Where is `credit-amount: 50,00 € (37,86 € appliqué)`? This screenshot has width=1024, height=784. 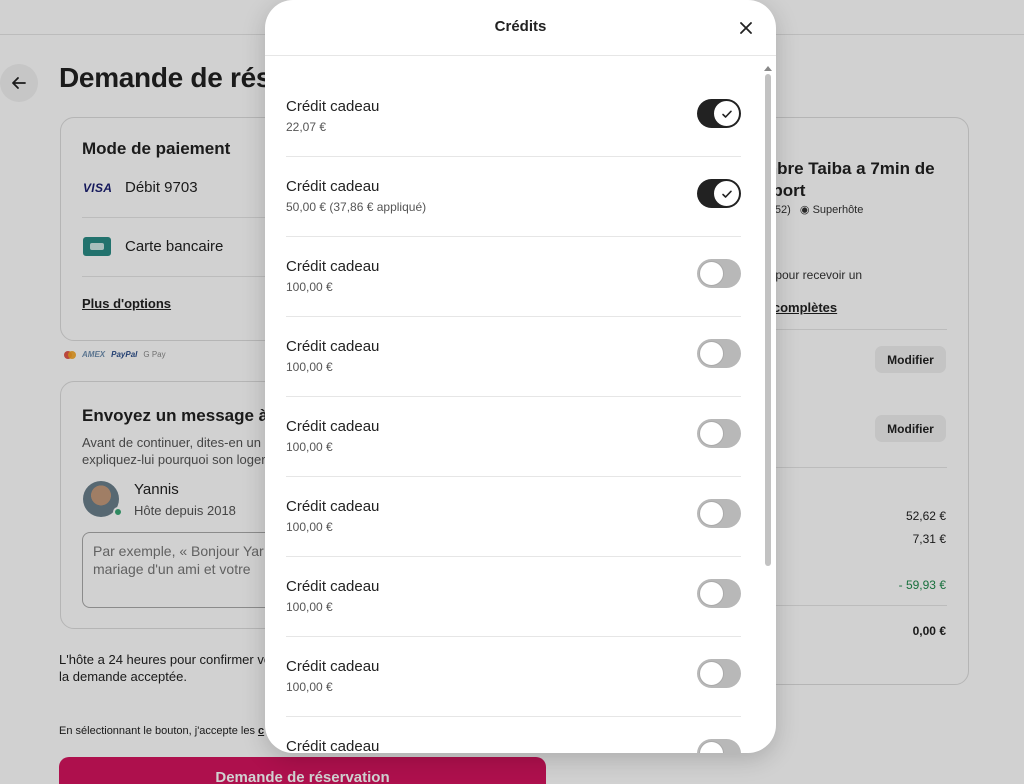
credit-amount: 50,00 € (37,86 € appliqué) is located at coordinates (356, 207).